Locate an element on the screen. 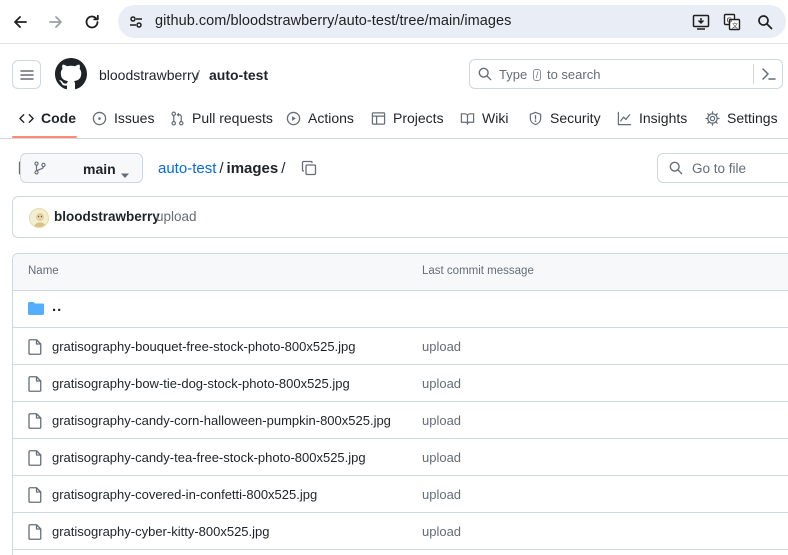 The width and height of the screenshot is (788, 555). install-app-icon is located at coordinates (701, 22).